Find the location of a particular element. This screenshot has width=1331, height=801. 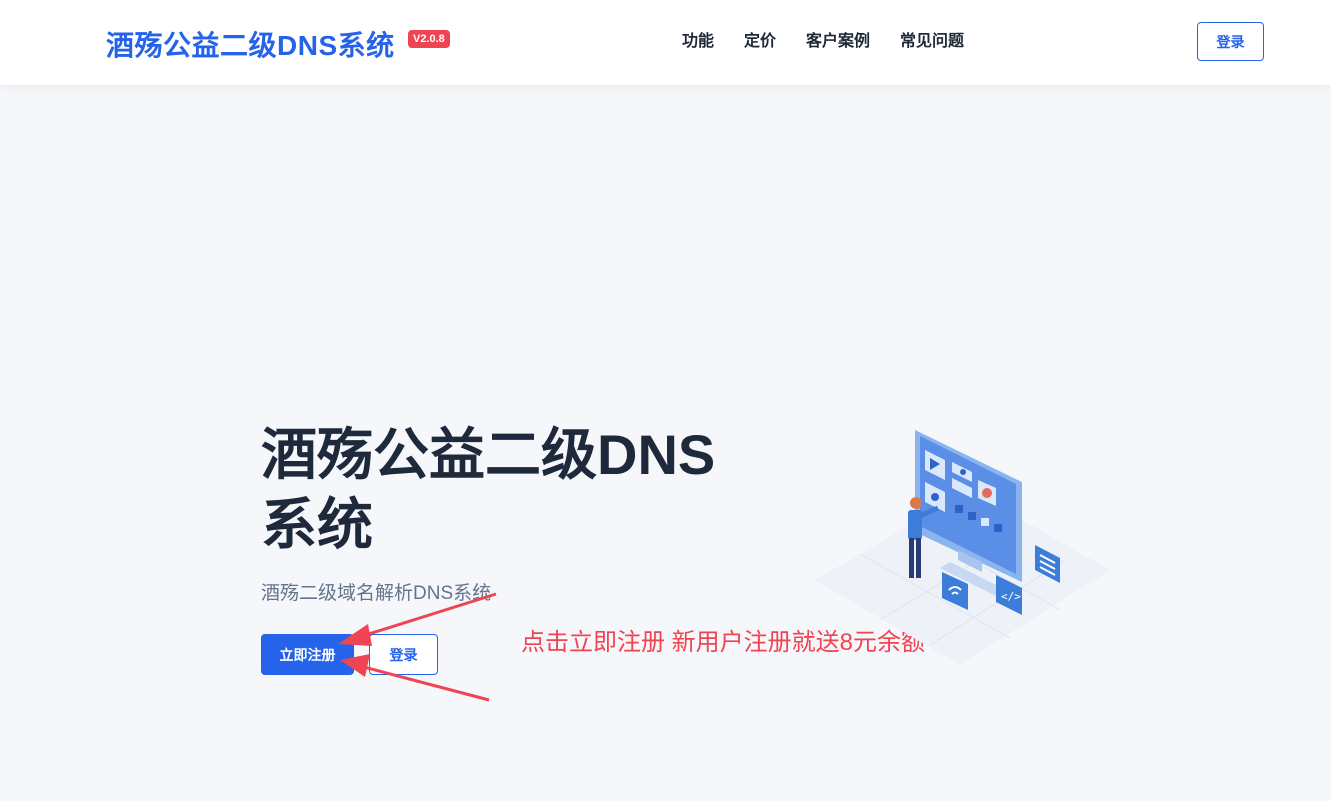

nav-link-pricing: 定价 is located at coordinates (760, 42).